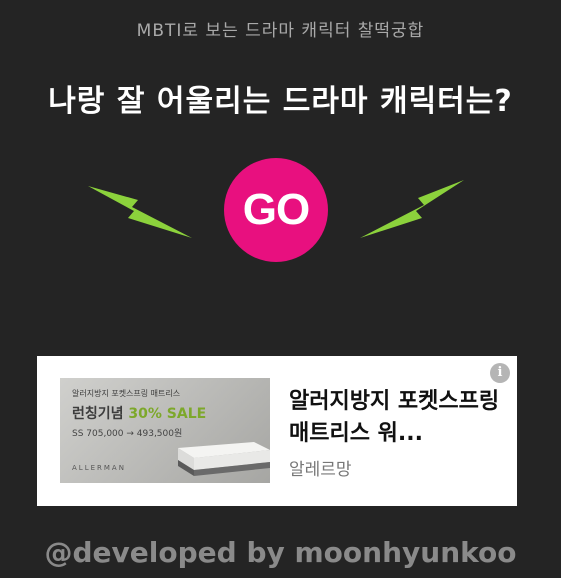 The image size is (561, 578). Describe the element at coordinates (224, 459) in the screenshot. I see `mattress-image` at that location.